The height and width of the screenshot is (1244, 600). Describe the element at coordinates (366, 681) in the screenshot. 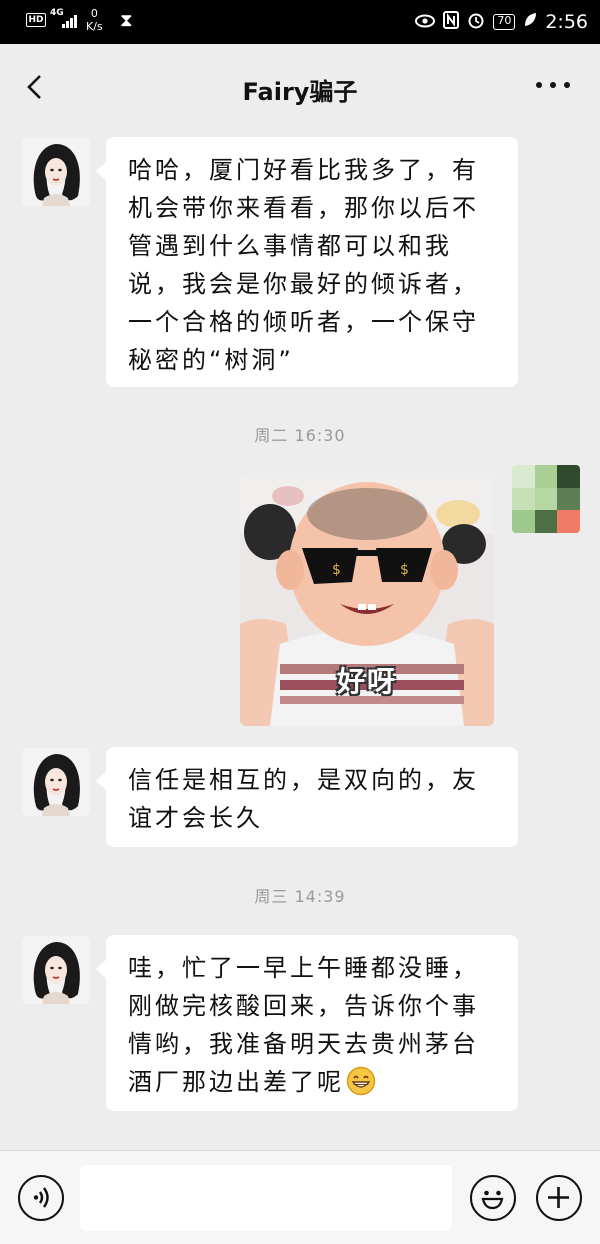

I see `sticker-caption: 好呀` at that location.